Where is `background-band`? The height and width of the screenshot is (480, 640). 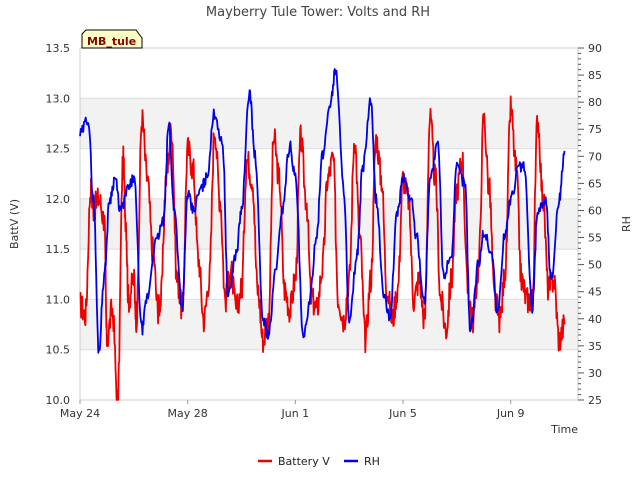
background-band is located at coordinates (329, 324).